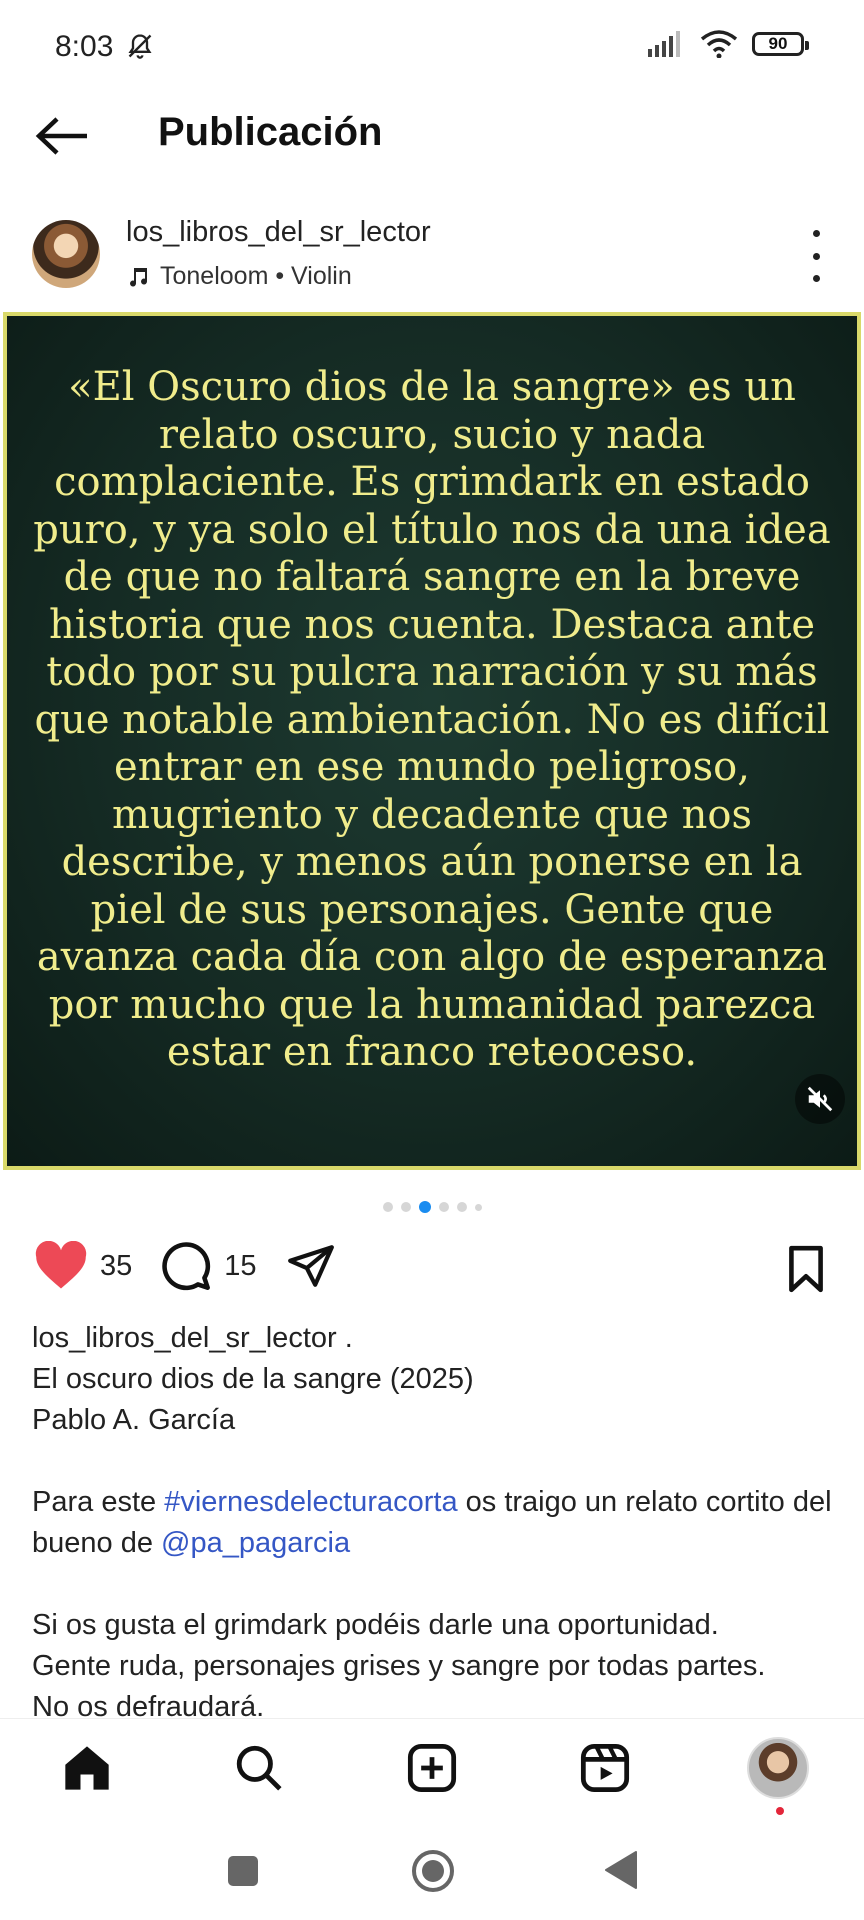 This screenshot has width=864, height=1920. I want to click on author-avatar, so click(66, 254).